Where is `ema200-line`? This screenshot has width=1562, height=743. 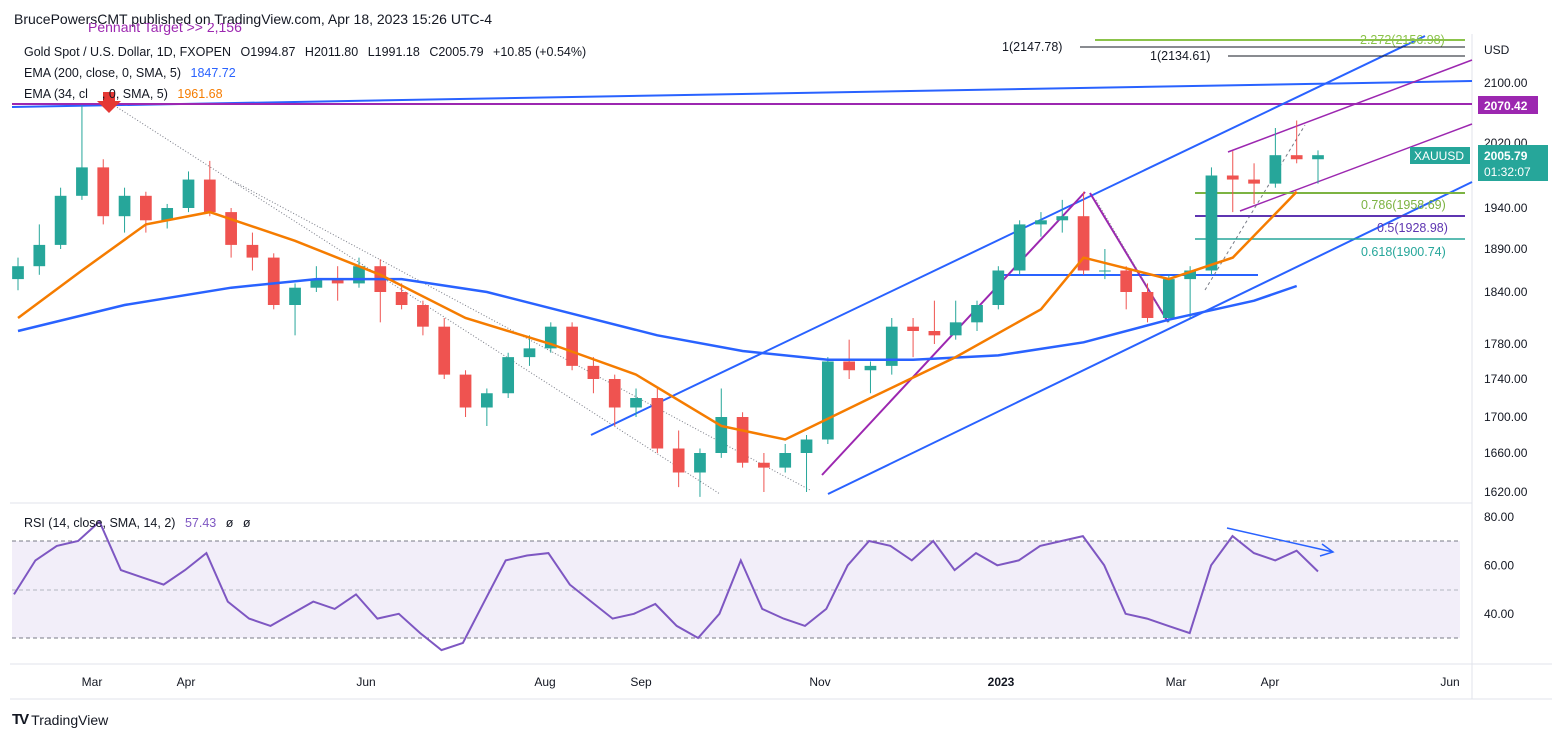 ema200-line is located at coordinates (657, 319).